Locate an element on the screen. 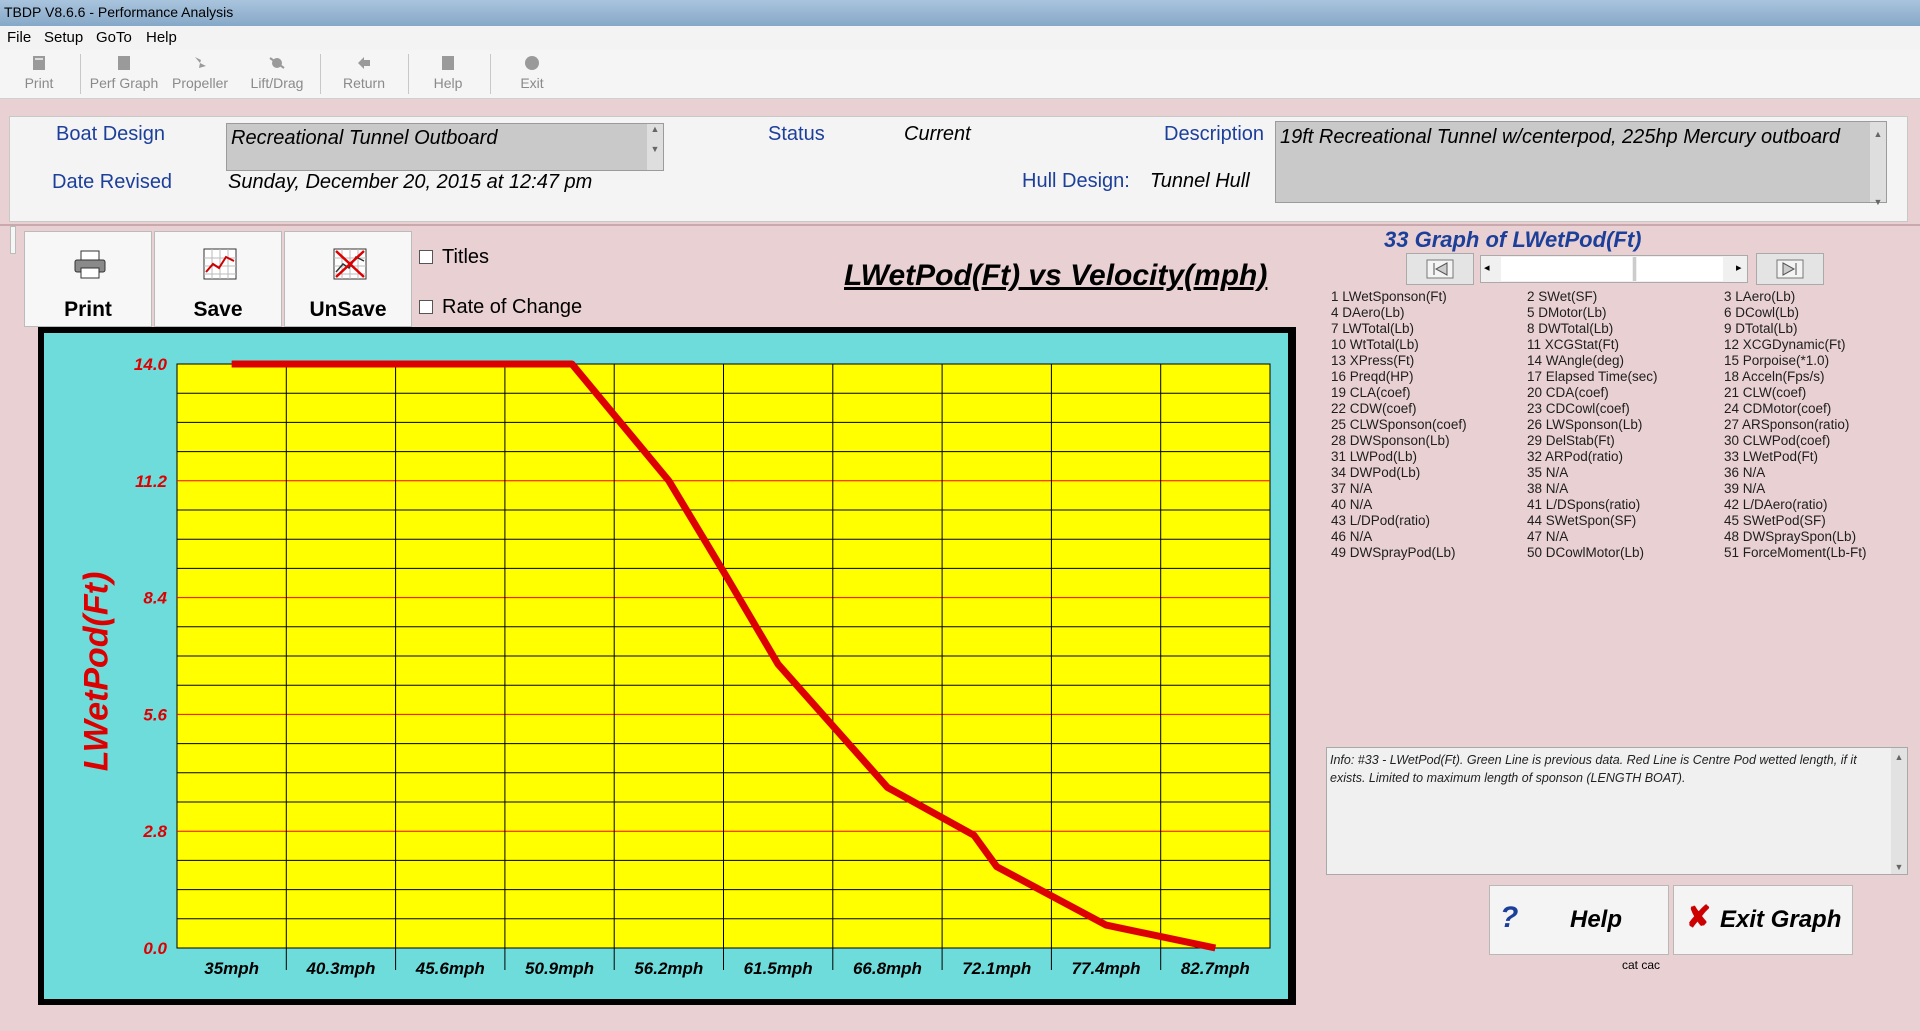 Image resolution: width=1920 pixels, height=1031 pixels. exit-graph-button: ✘ Exit Graph is located at coordinates (1763, 920).